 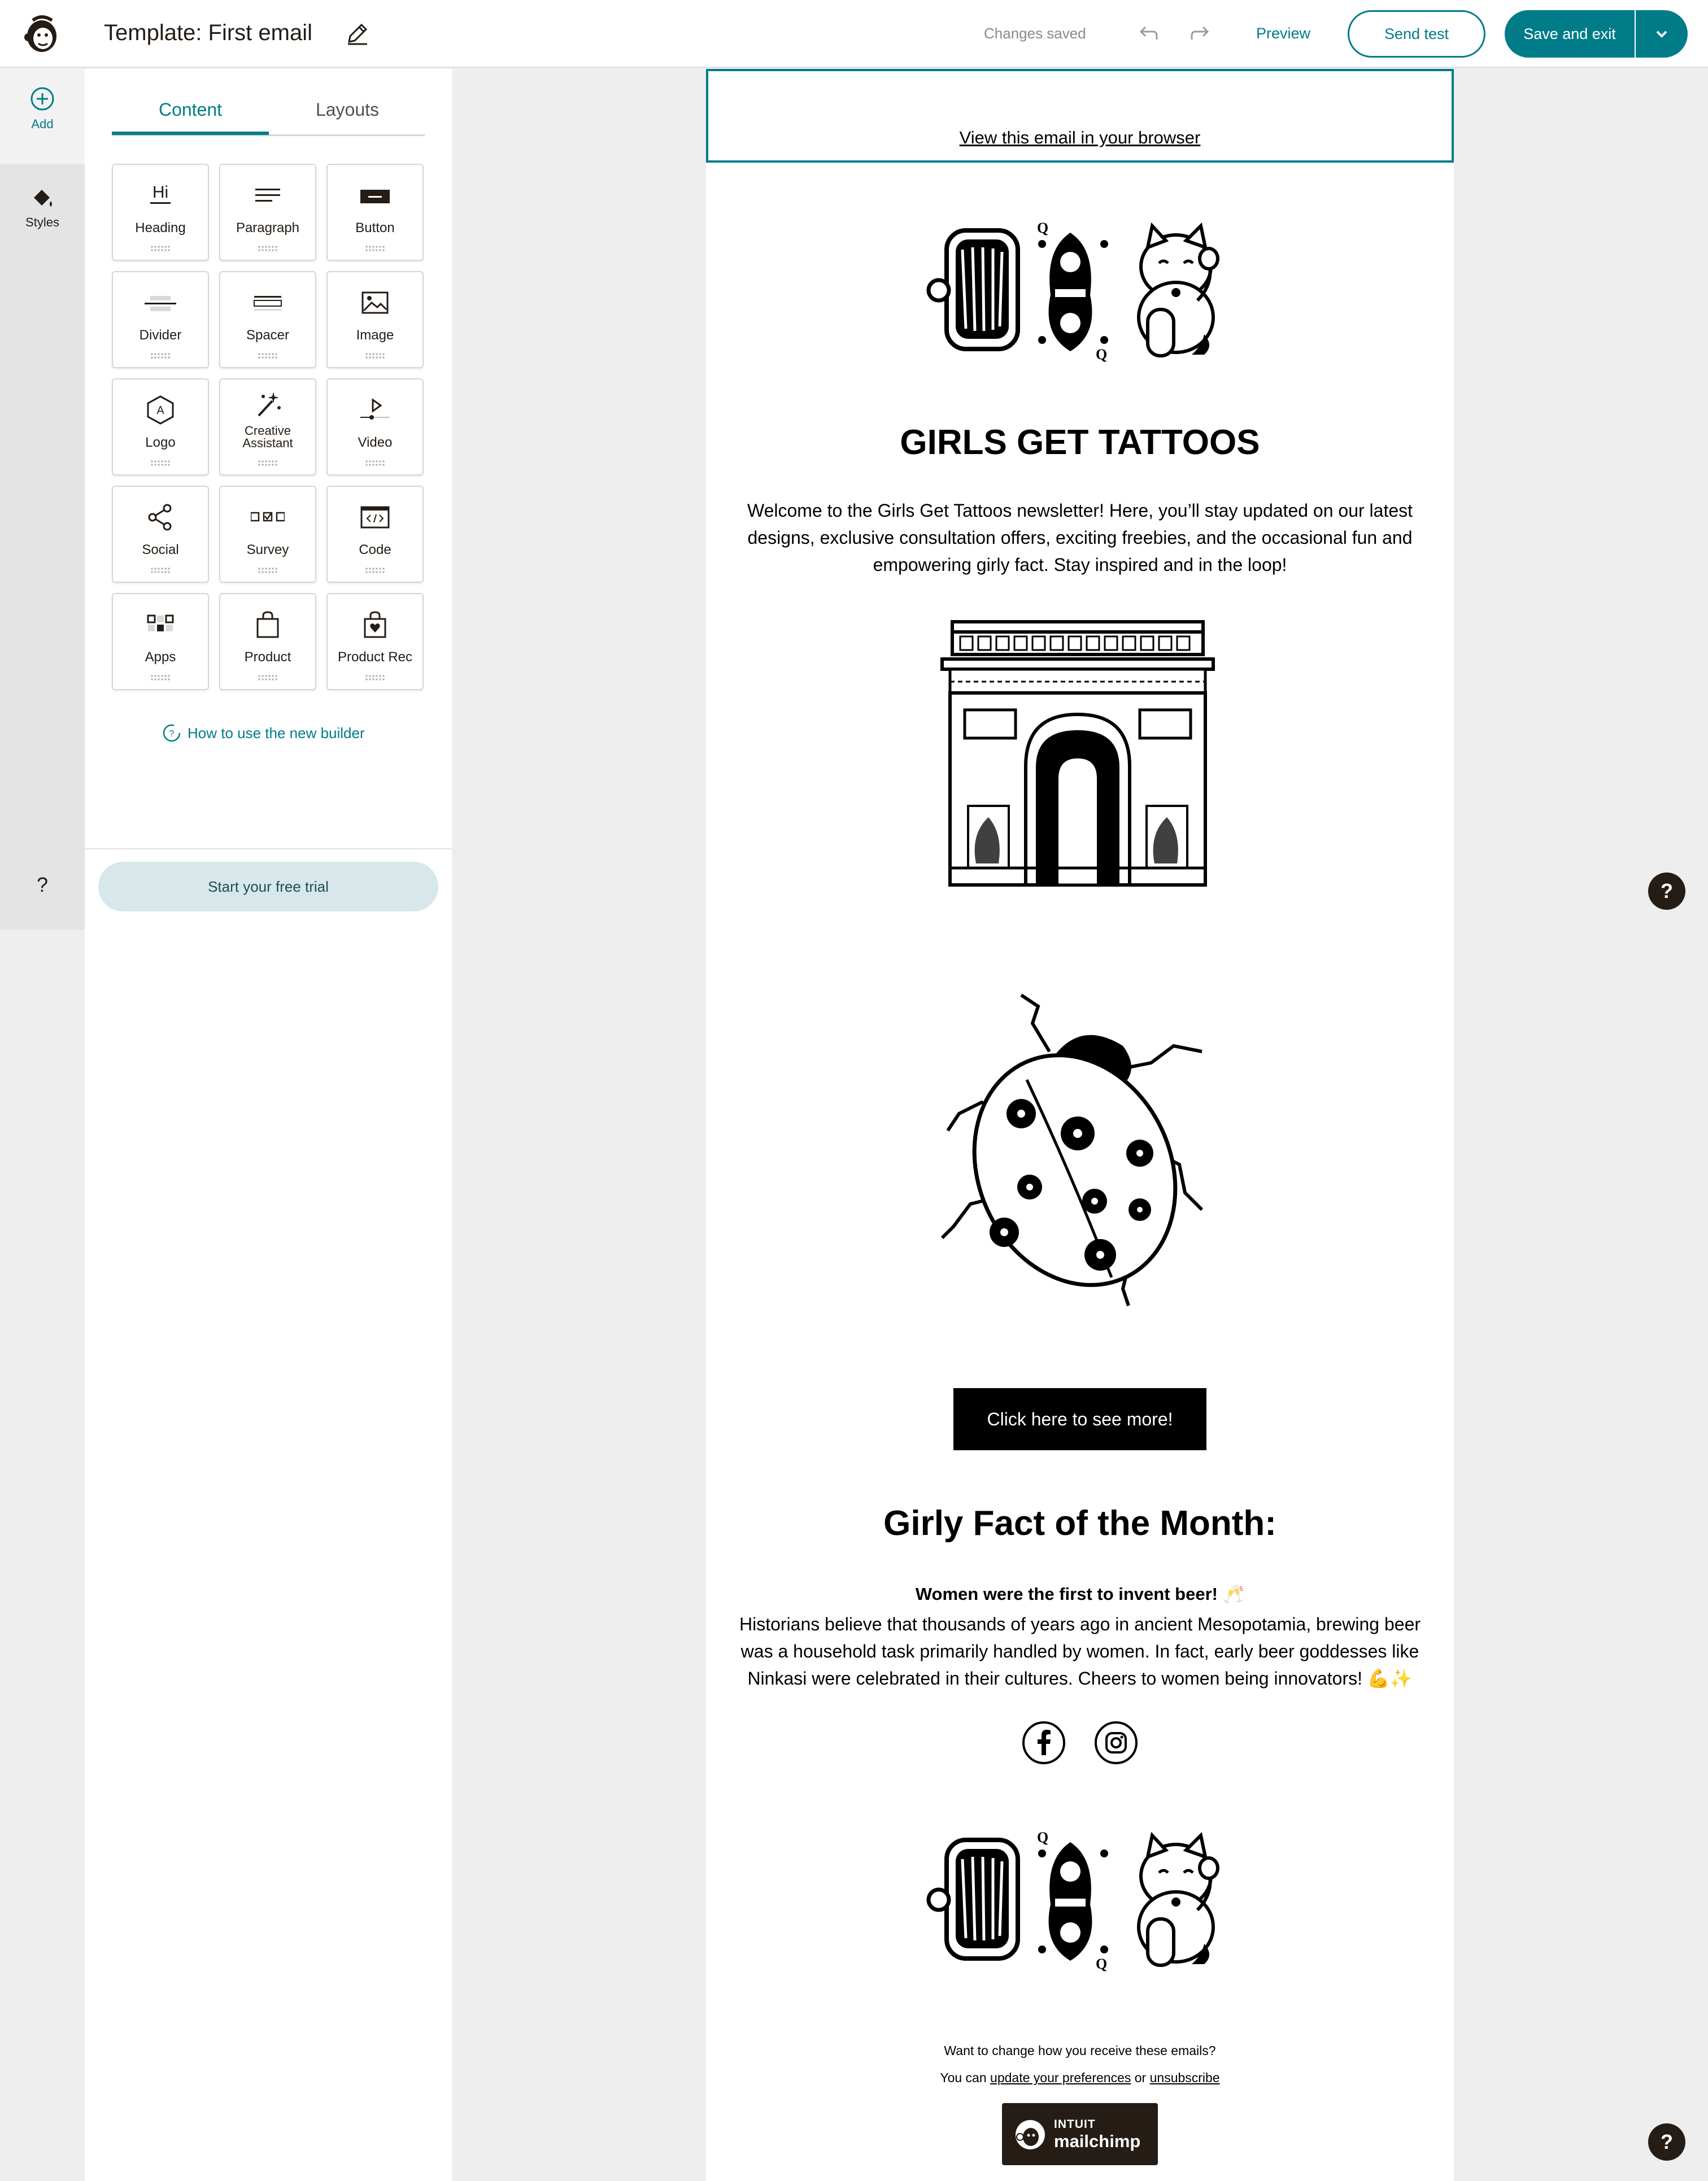 What do you see at coordinates (160, 642) in the screenshot?
I see `block-apps: Apps` at bounding box center [160, 642].